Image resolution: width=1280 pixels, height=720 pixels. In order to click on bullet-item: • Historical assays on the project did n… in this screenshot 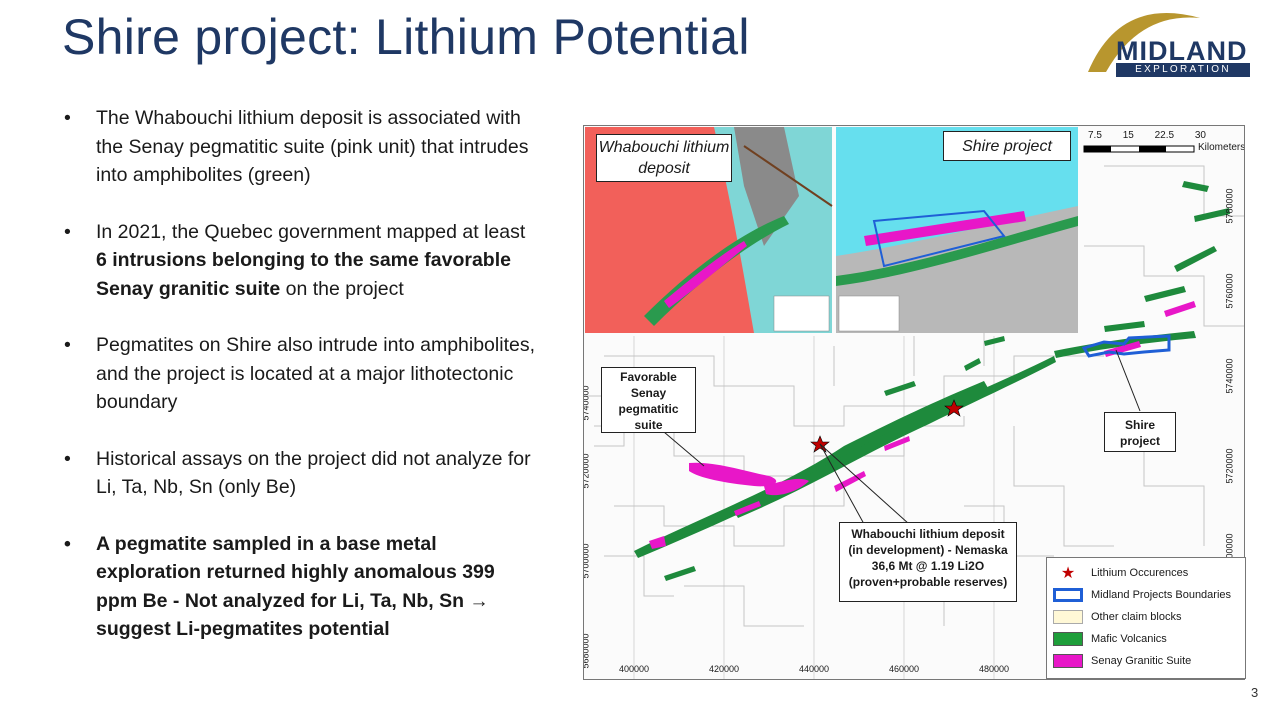, I will do `click(301, 473)`.